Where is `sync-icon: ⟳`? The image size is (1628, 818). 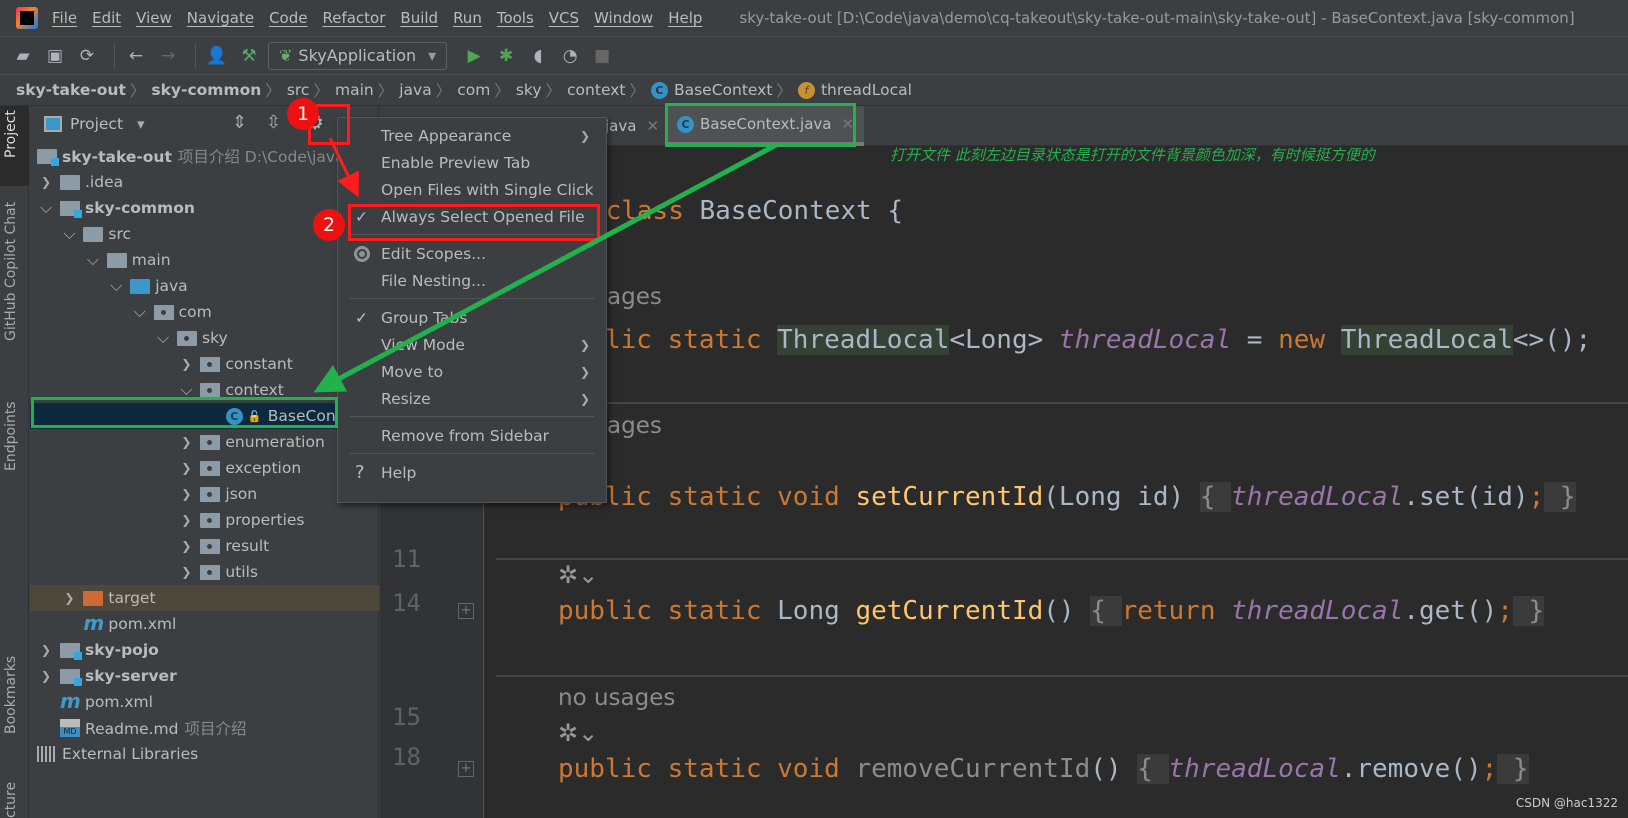 sync-icon: ⟳ is located at coordinates (87, 56).